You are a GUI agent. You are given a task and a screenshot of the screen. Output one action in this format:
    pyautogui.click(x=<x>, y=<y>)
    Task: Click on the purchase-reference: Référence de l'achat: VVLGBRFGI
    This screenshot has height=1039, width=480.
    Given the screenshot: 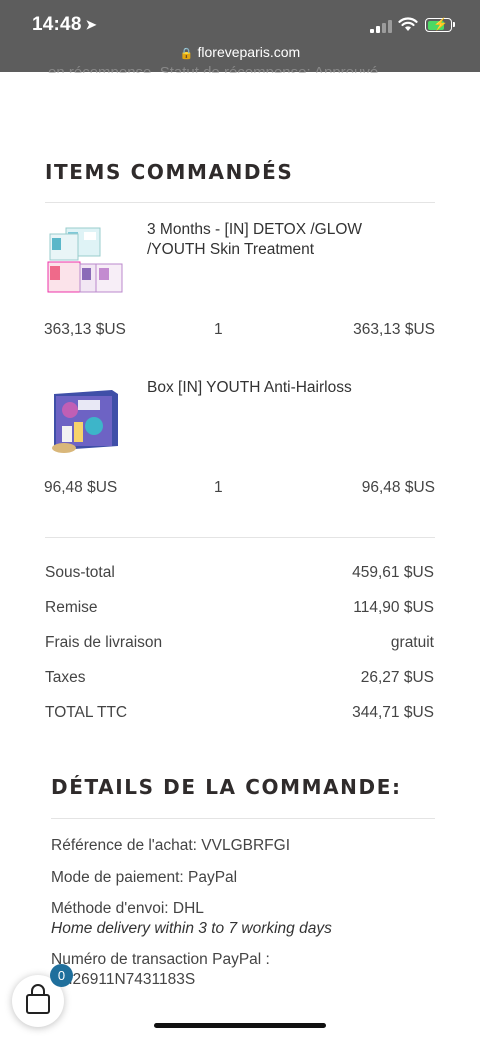 What is the action you would take?
    pyautogui.click(x=171, y=845)
    